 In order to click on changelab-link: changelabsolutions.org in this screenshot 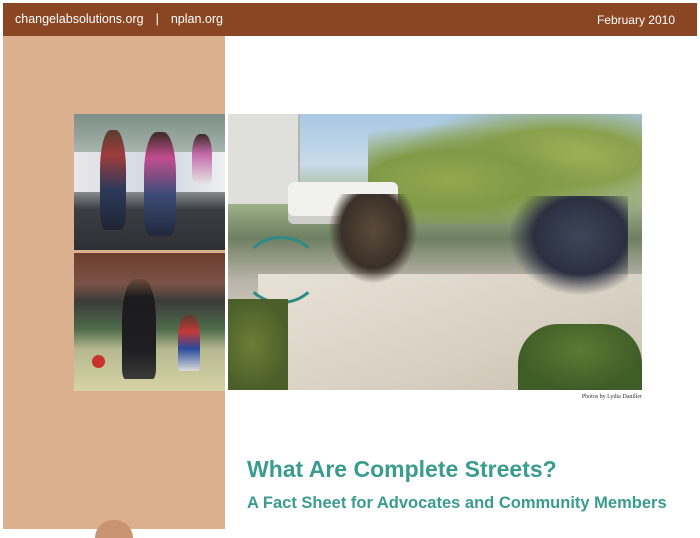, I will do `click(79, 19)`.